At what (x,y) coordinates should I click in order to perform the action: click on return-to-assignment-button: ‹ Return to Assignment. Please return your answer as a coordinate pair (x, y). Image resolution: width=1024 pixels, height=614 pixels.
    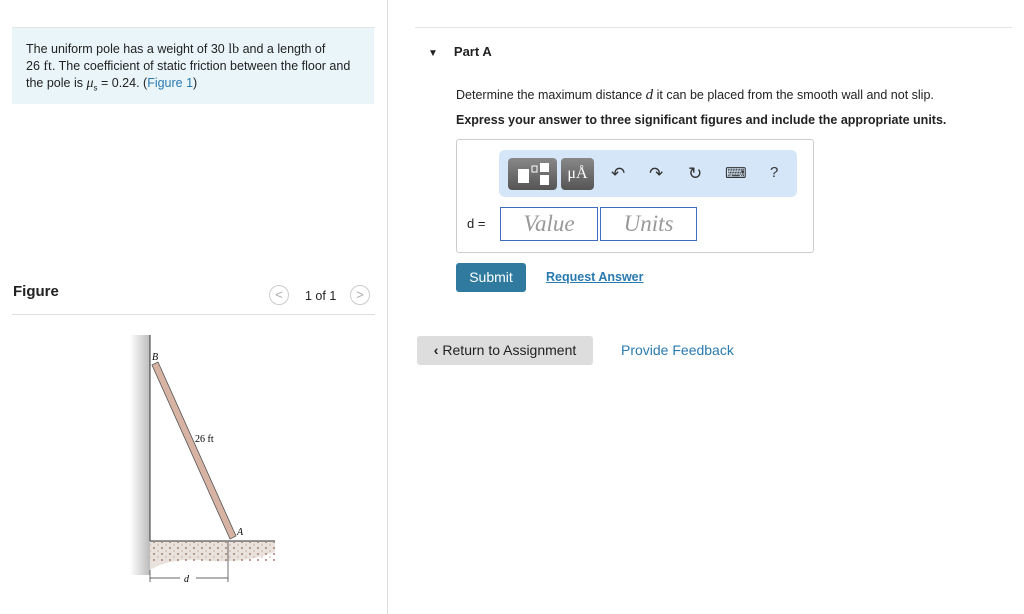
    Looking at the image, I should click on (505, 350).